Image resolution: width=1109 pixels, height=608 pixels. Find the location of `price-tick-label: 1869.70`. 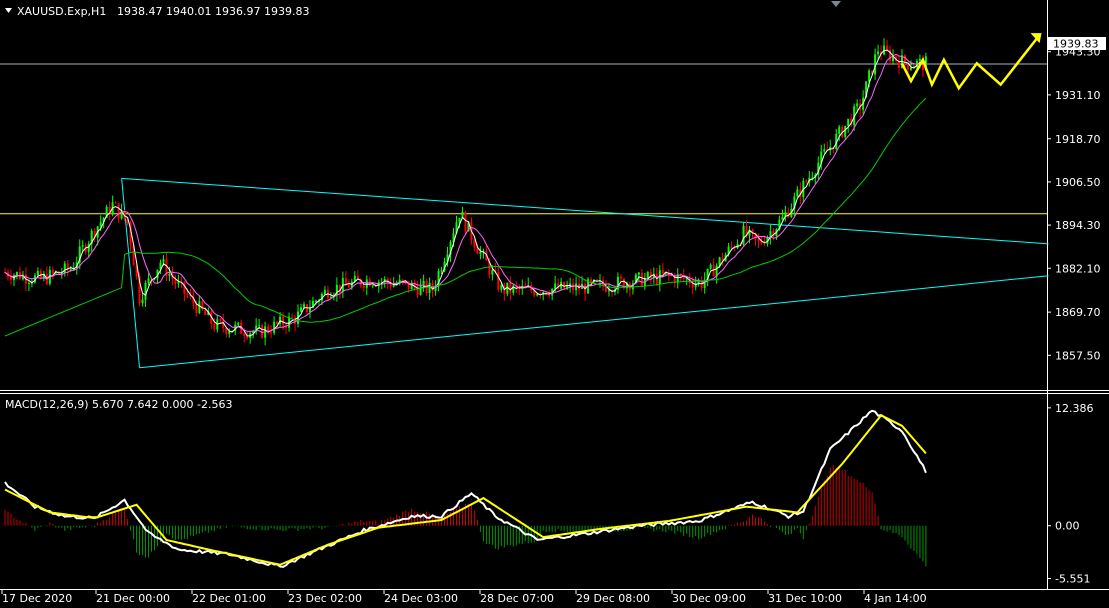

price-tick-label: 1869.70 is located at coordinates (1078, 312).